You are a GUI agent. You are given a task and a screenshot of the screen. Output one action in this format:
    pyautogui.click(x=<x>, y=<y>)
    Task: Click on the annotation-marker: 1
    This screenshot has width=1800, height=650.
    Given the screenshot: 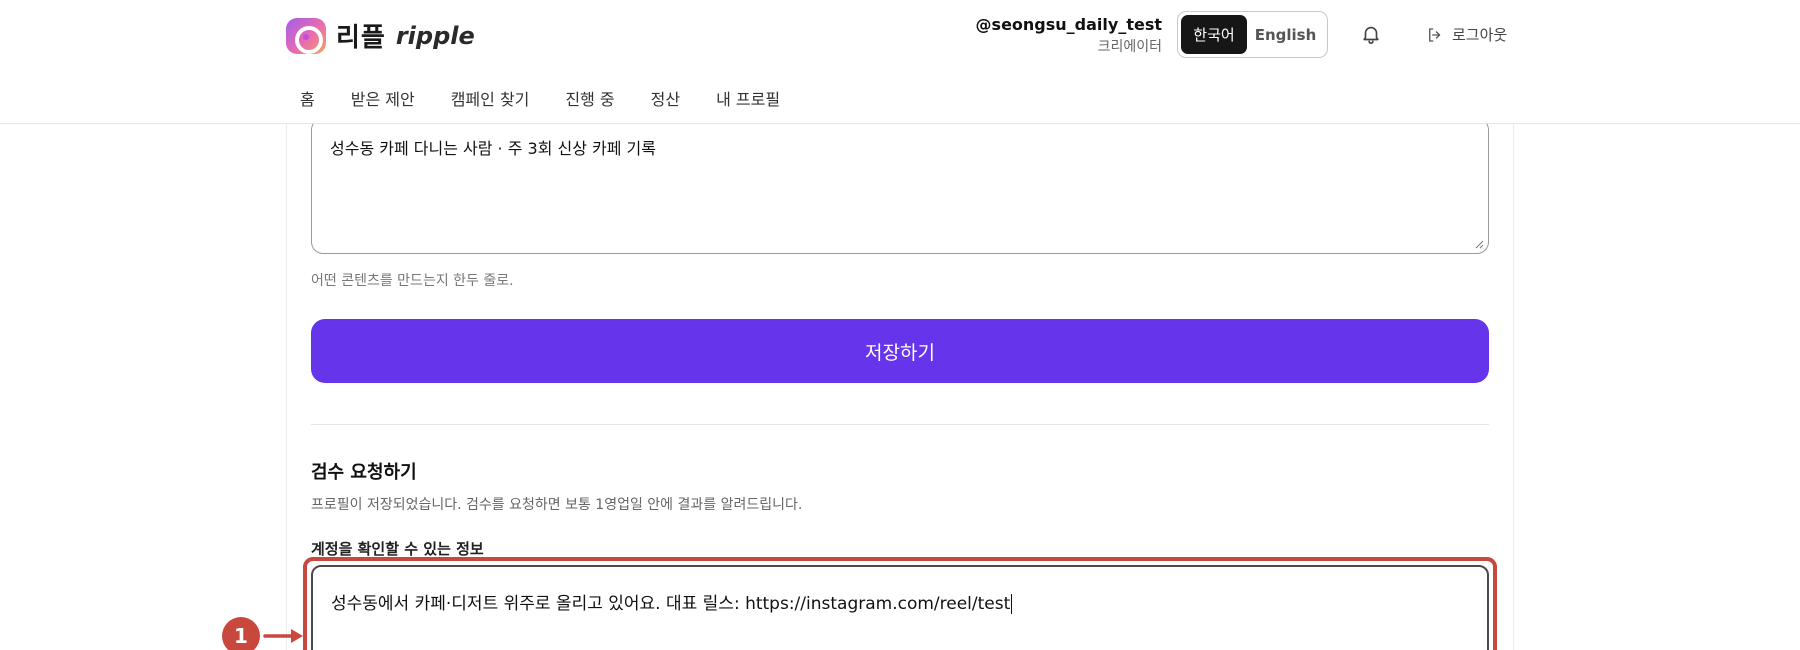 What is the action you would take?
    pyautogui.click(x=241, y=633)
    